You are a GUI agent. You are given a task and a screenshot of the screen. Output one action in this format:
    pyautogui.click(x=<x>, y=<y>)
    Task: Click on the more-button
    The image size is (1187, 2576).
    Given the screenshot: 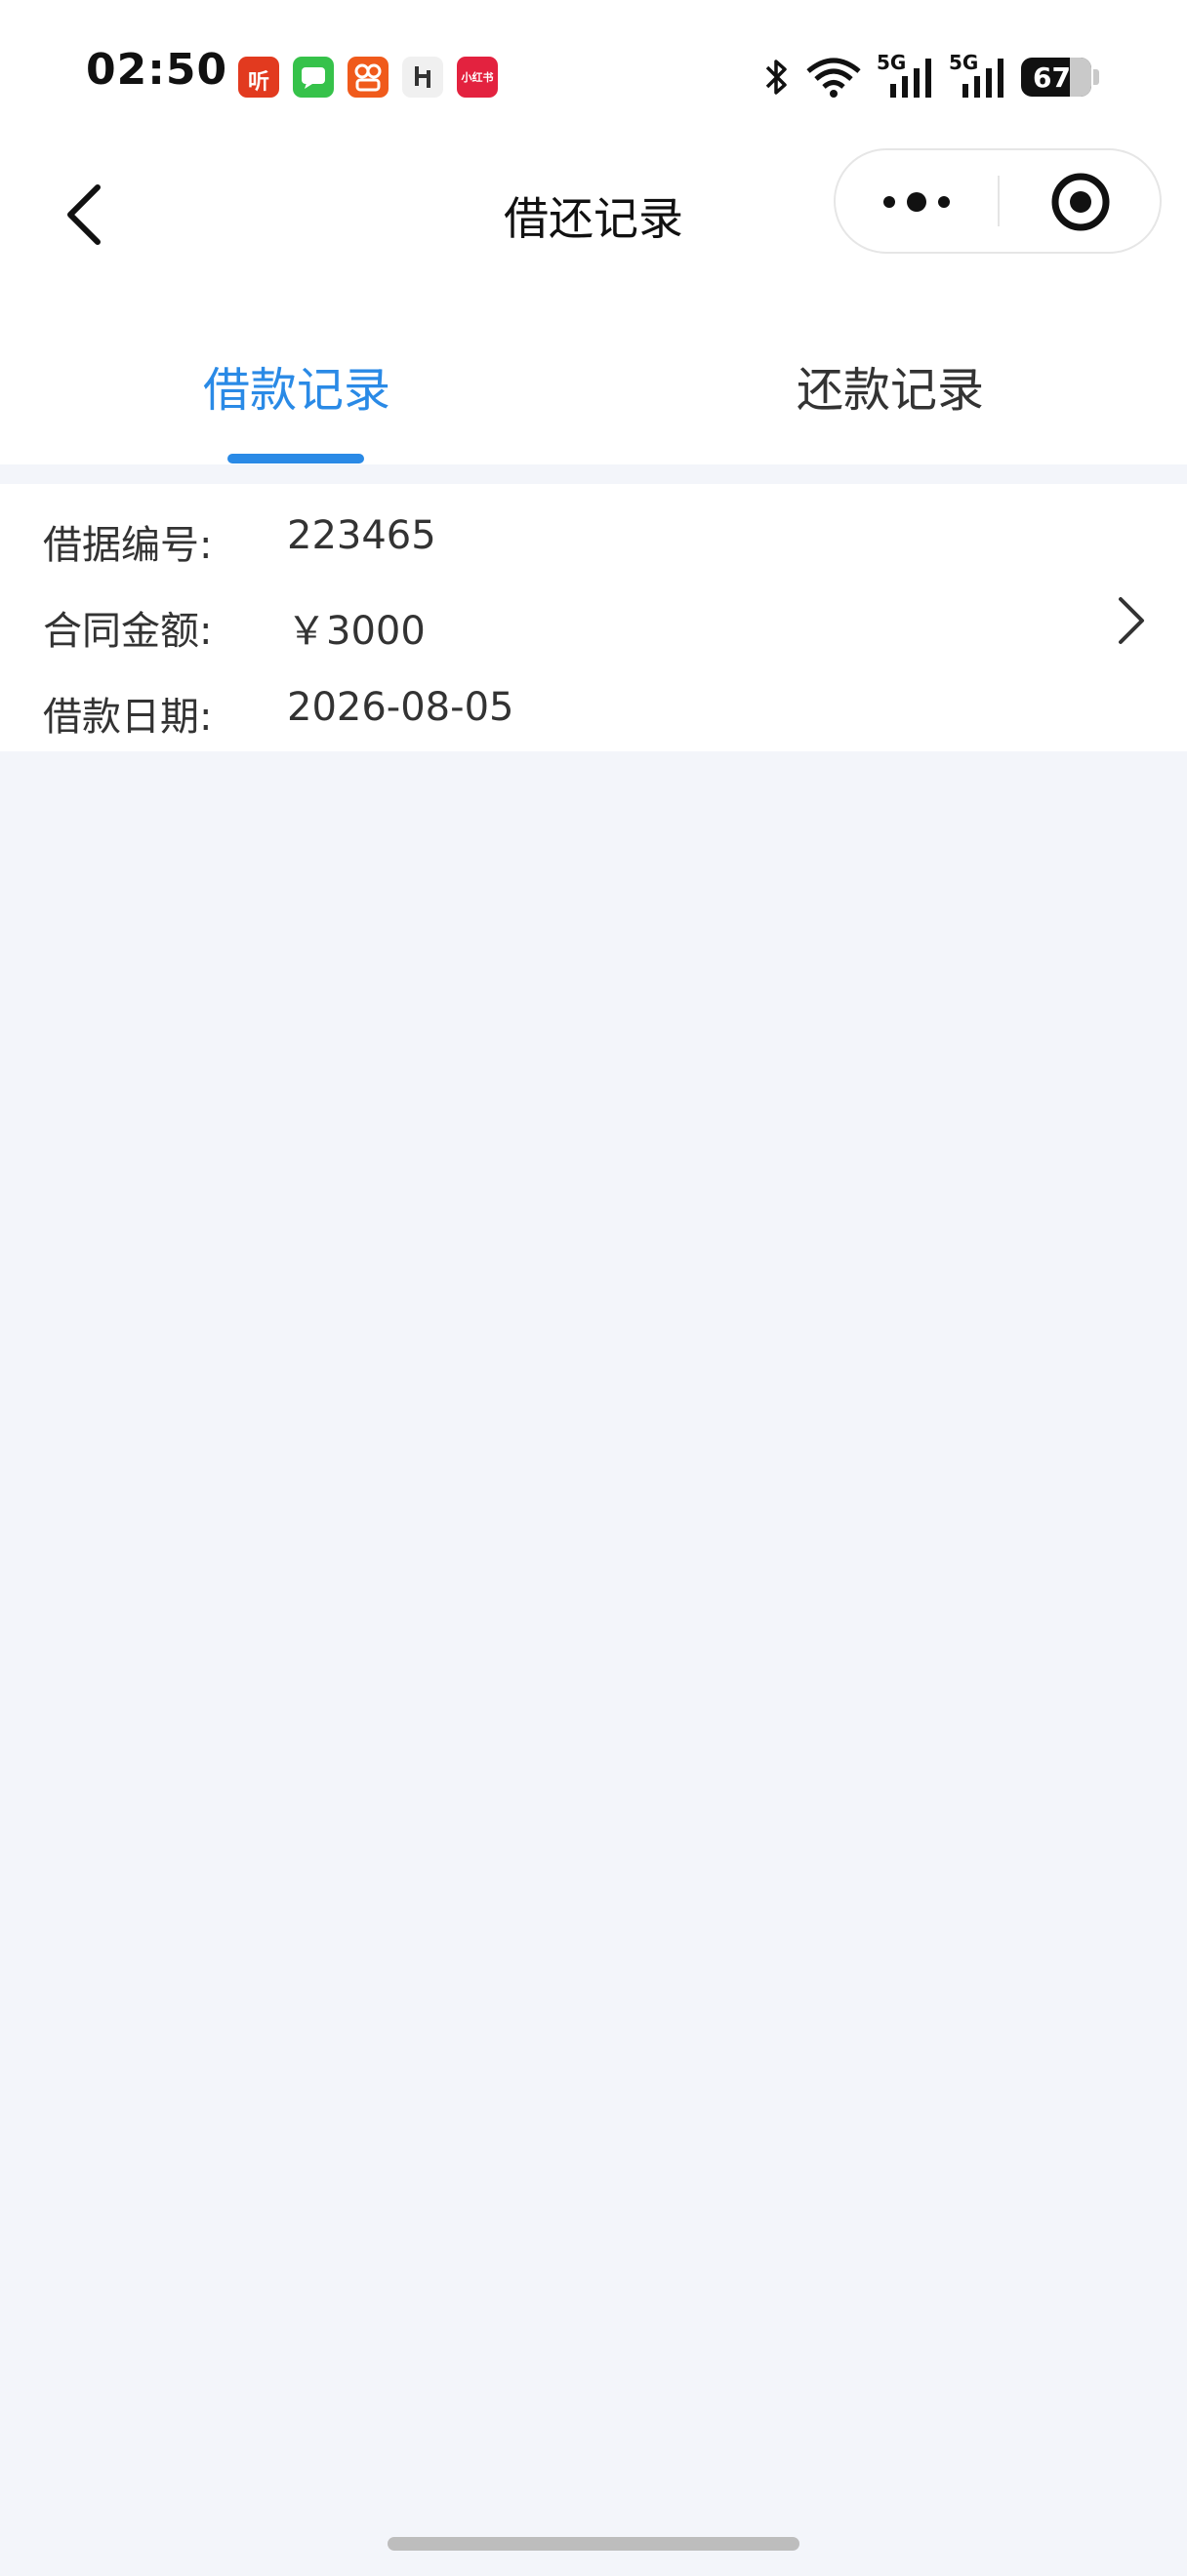 What is the action you would take?
    pyautogui.click(x=917, y=201)
    